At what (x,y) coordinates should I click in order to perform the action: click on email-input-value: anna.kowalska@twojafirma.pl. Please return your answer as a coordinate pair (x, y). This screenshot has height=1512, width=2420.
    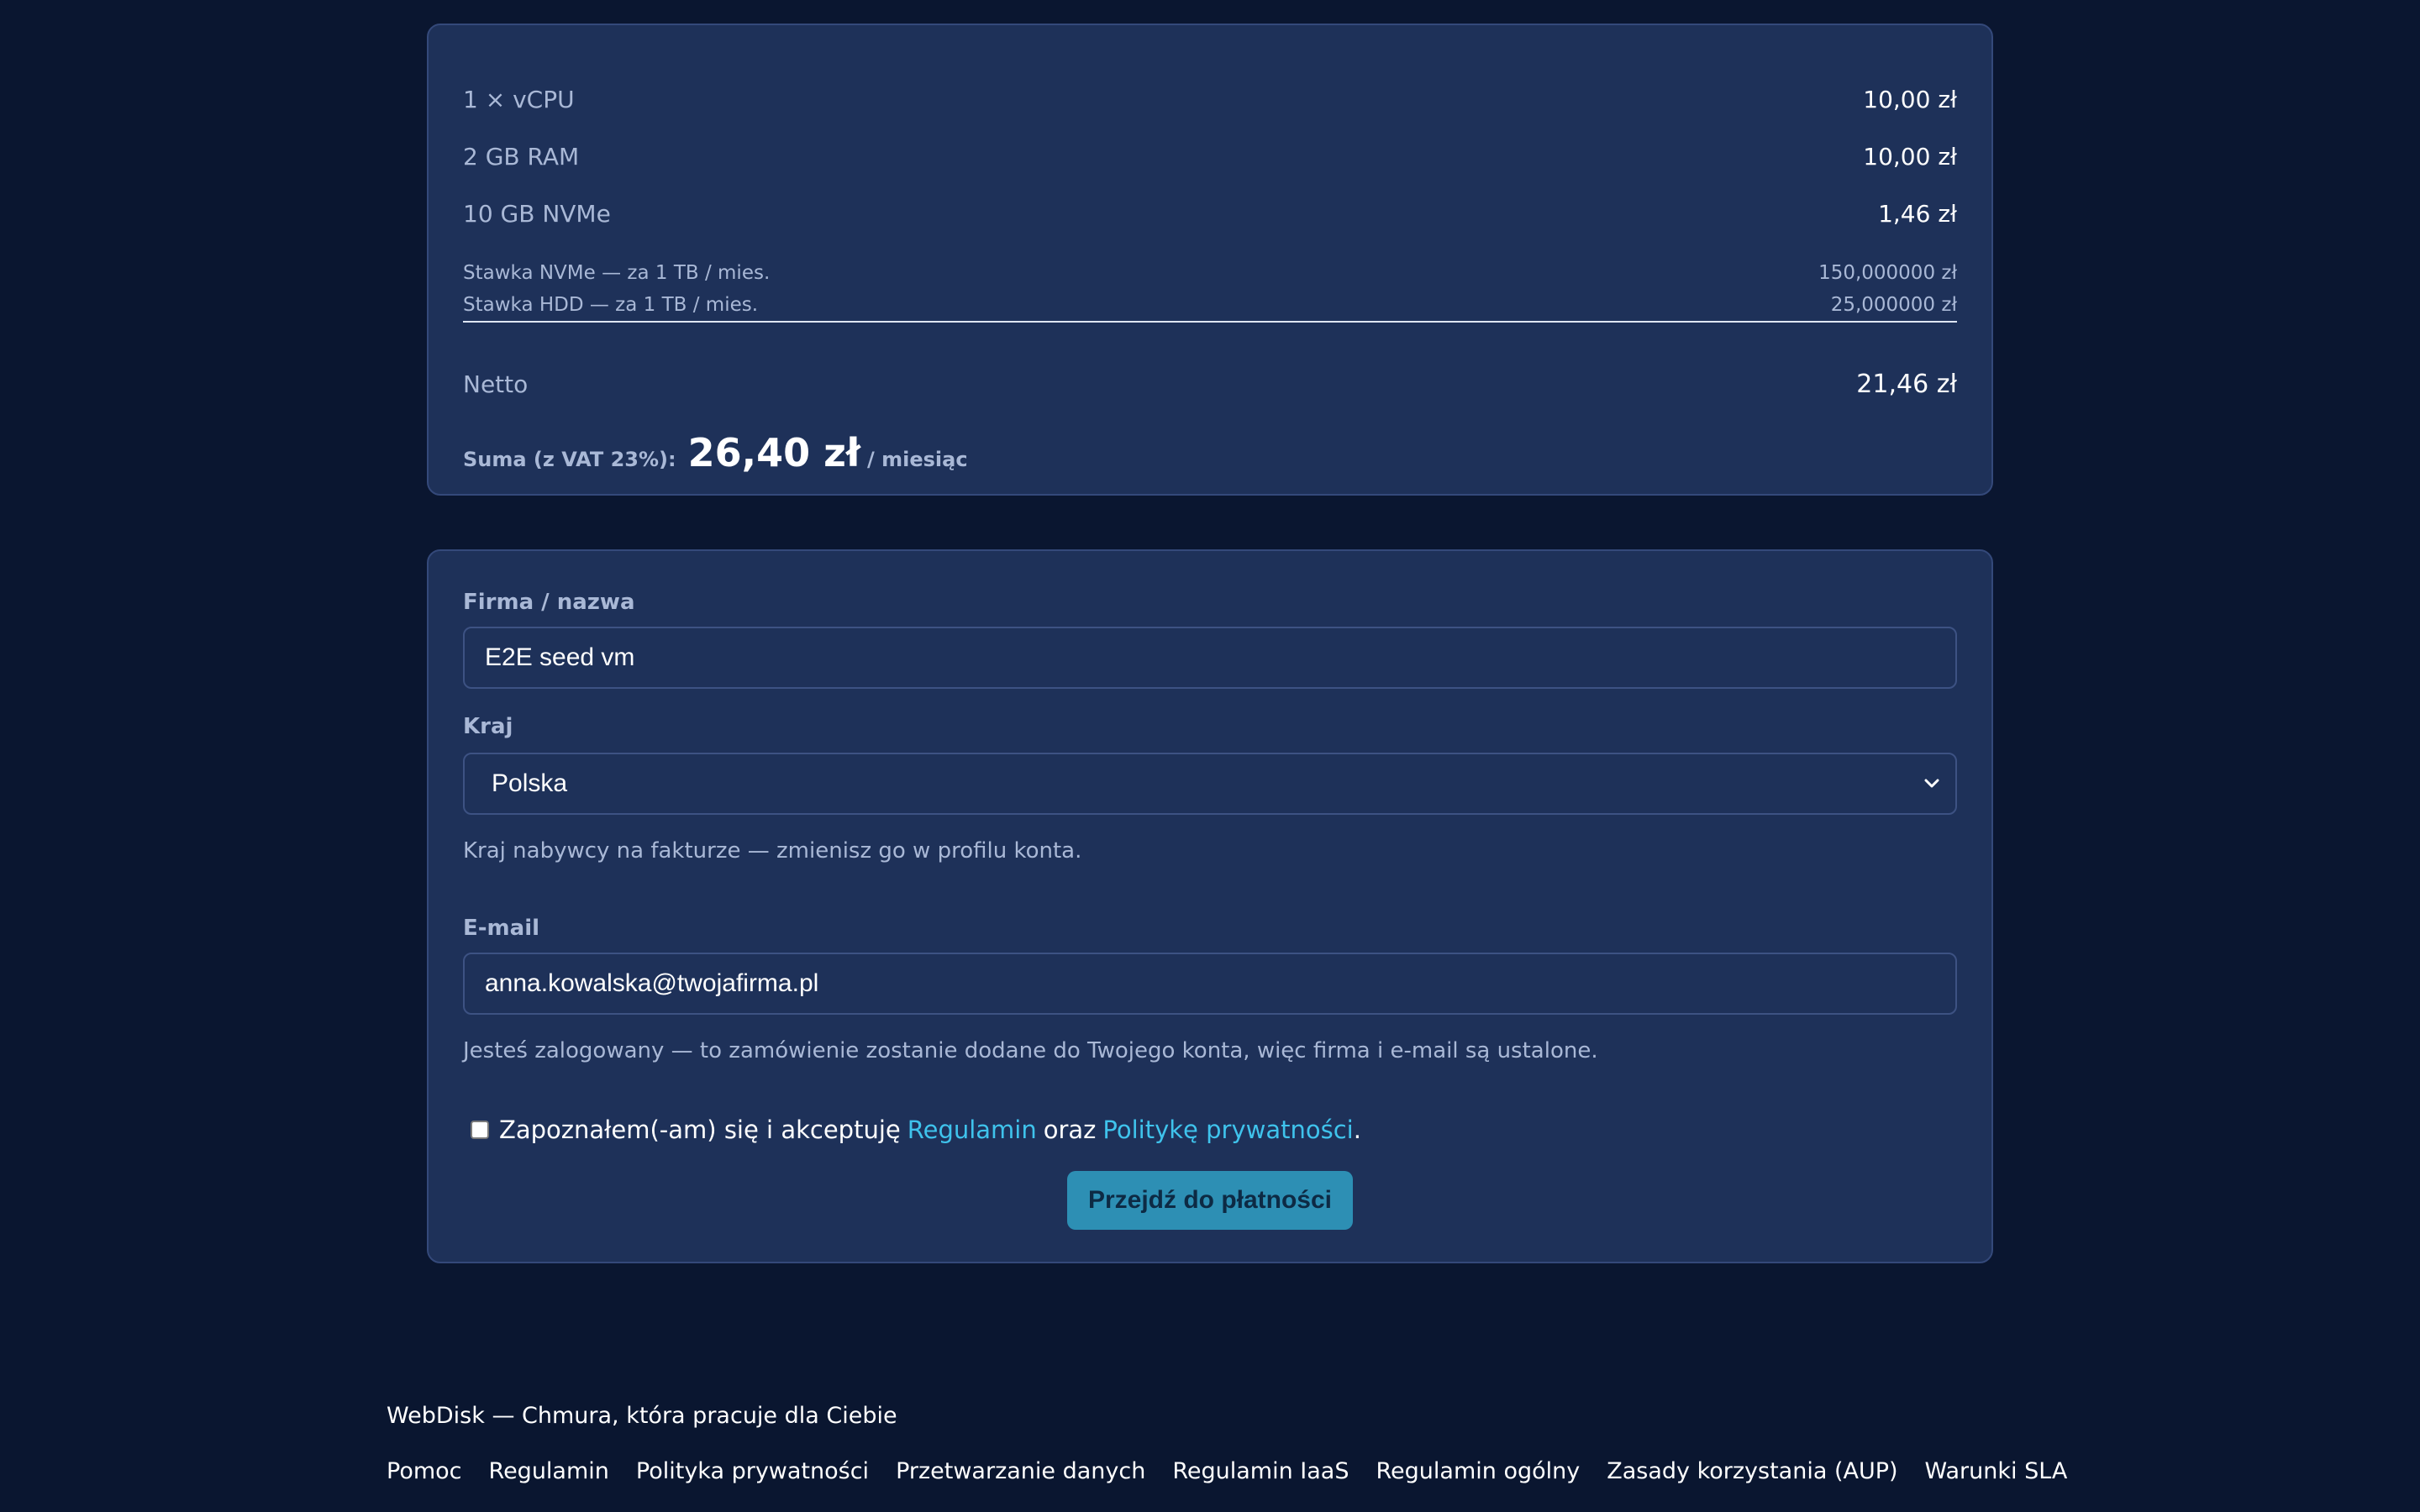
    Looking at the image, I should click on (652, 983).